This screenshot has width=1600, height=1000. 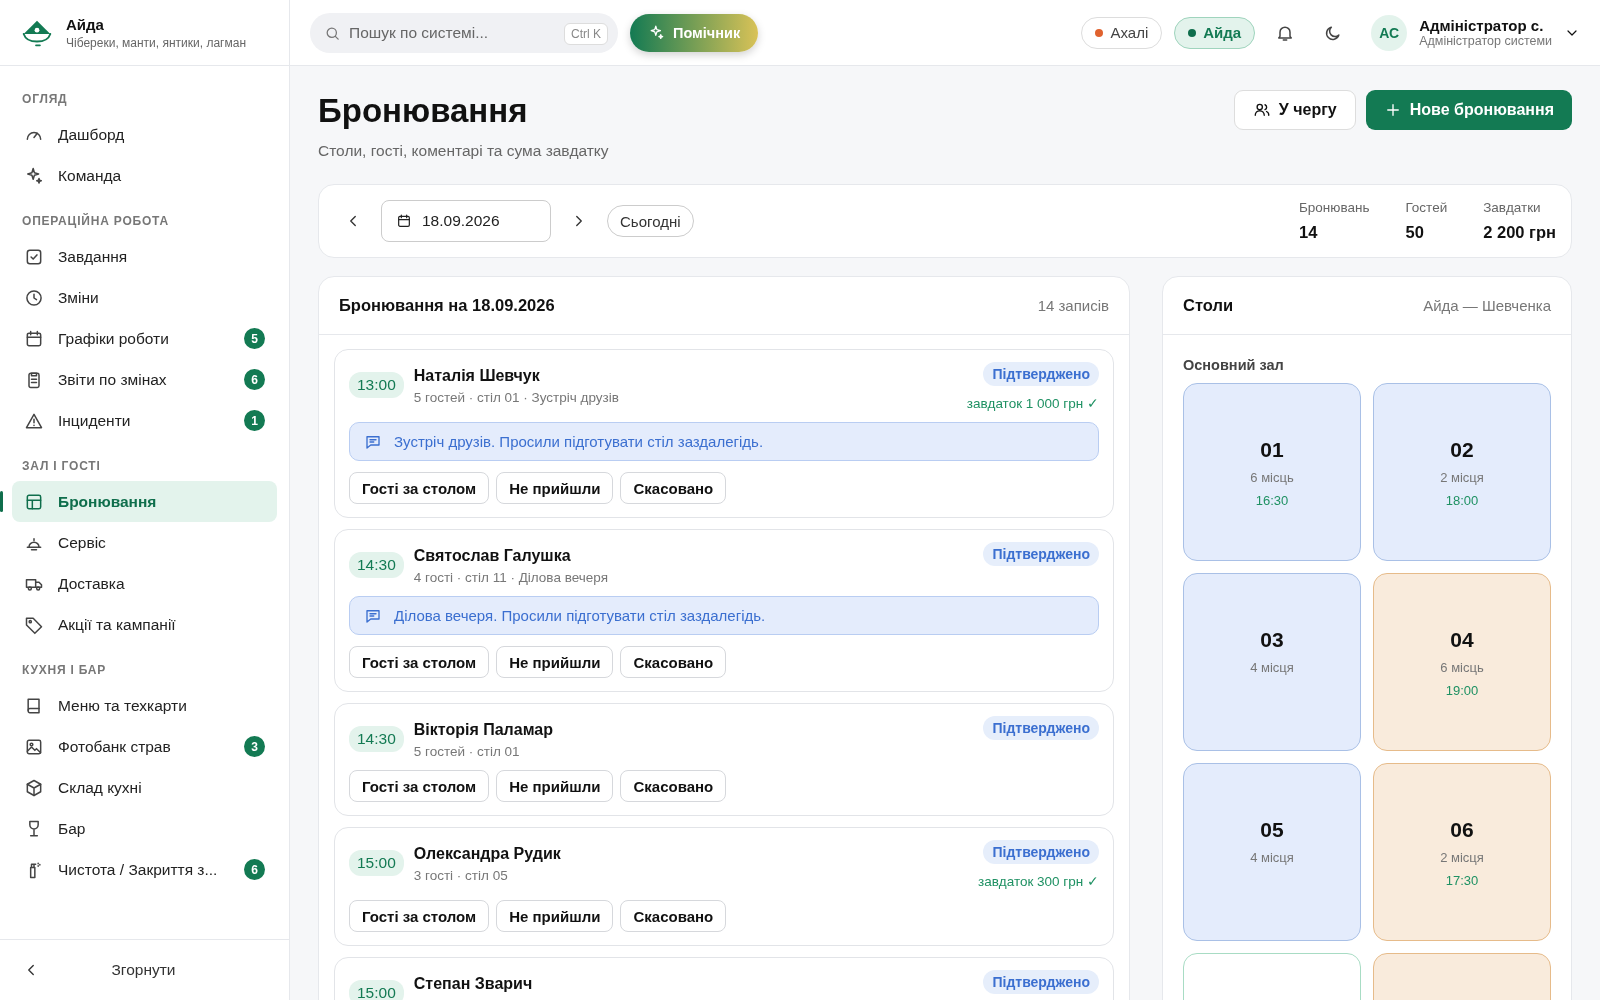 What do you see at coordinates (1462, 690) in the screenshot?
I see `reservation-time: 19:00` at bounding box center [1462, 690].